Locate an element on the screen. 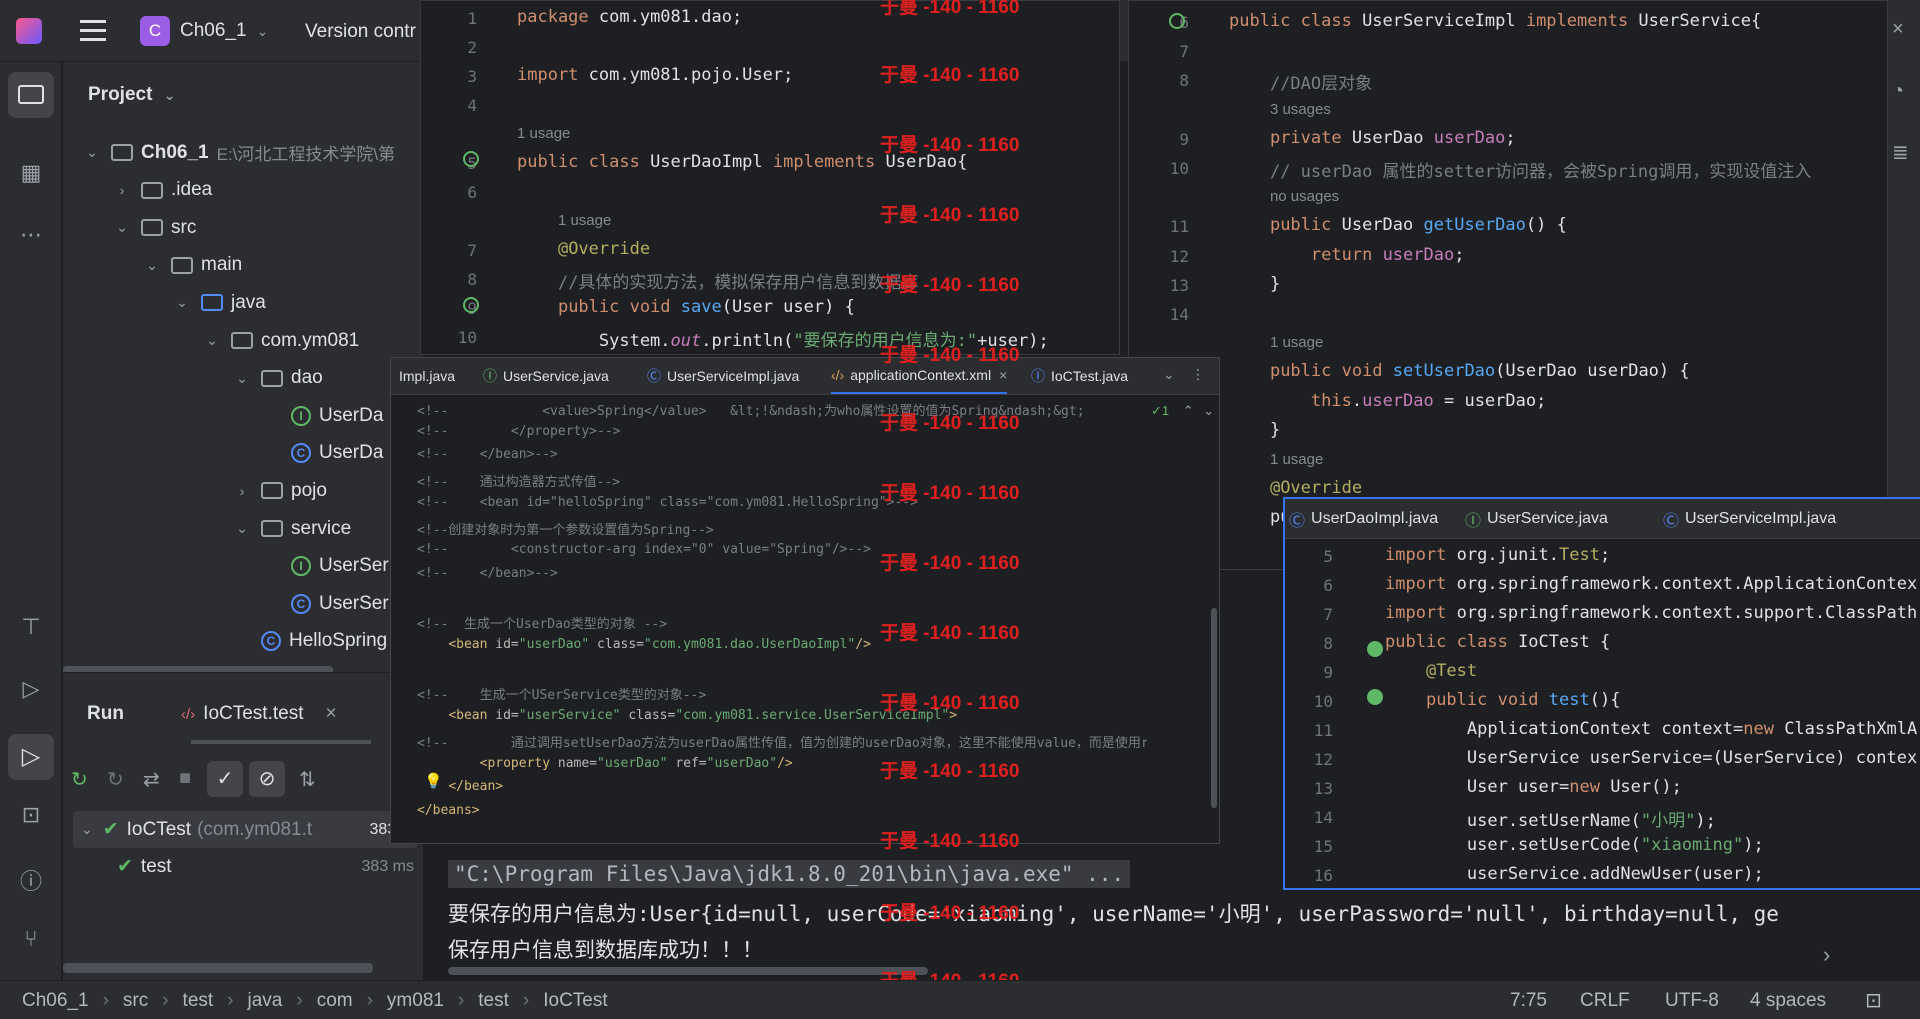 The width and height of the screenshot is (1920, 1019). terminal-icon: ⊡ is located at coordinates (31, 815).